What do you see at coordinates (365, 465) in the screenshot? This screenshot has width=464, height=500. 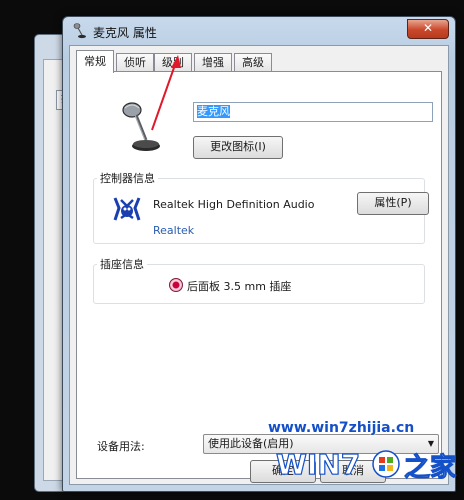 I see `win7-logo-watermark: WIN7 之家` at bounding box center [365, 465].